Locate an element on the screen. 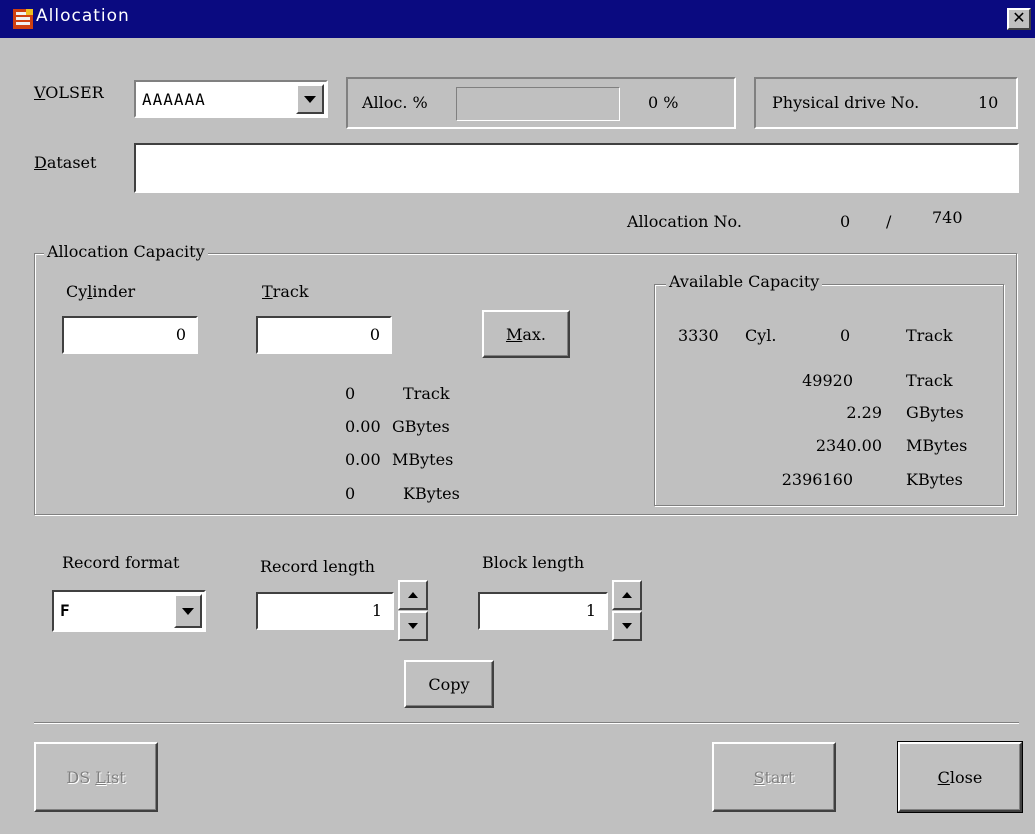  alloc-summary-mbytes-value: 0.00 is located at coordinates (363, 459).